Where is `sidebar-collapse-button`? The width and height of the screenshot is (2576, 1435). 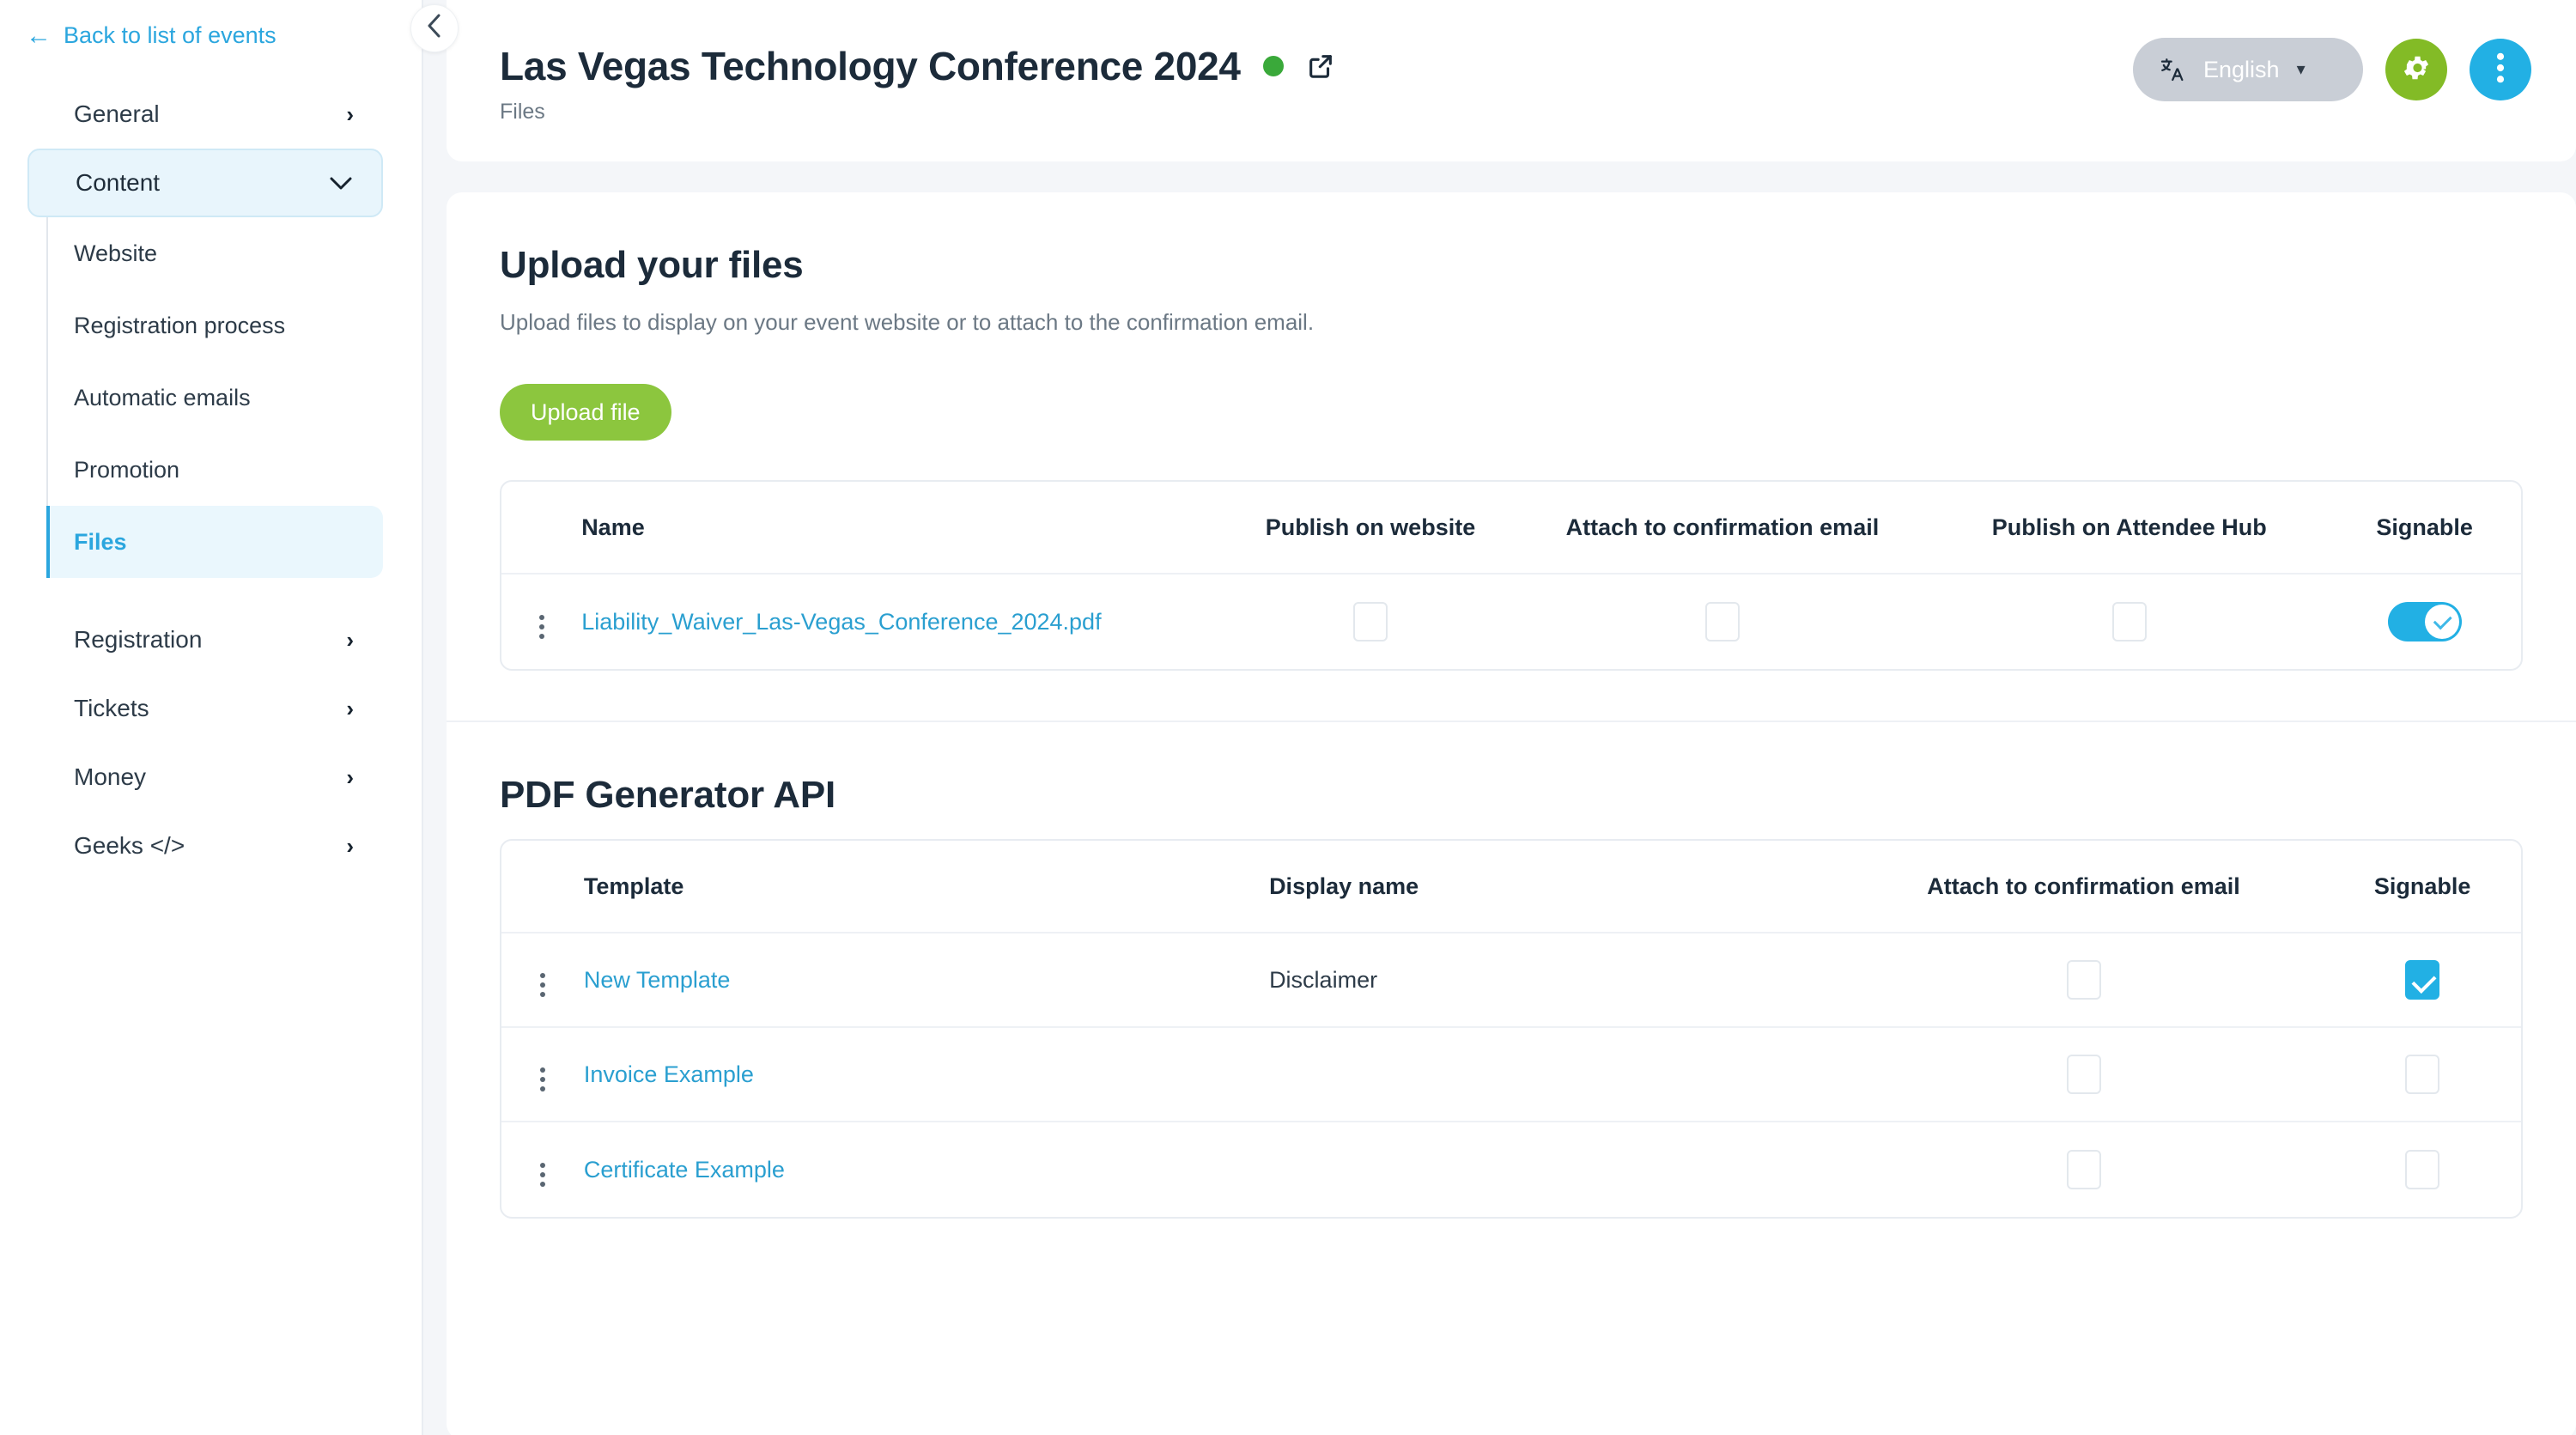 sidebar-collapse-button is located at coordinates (434, 28).